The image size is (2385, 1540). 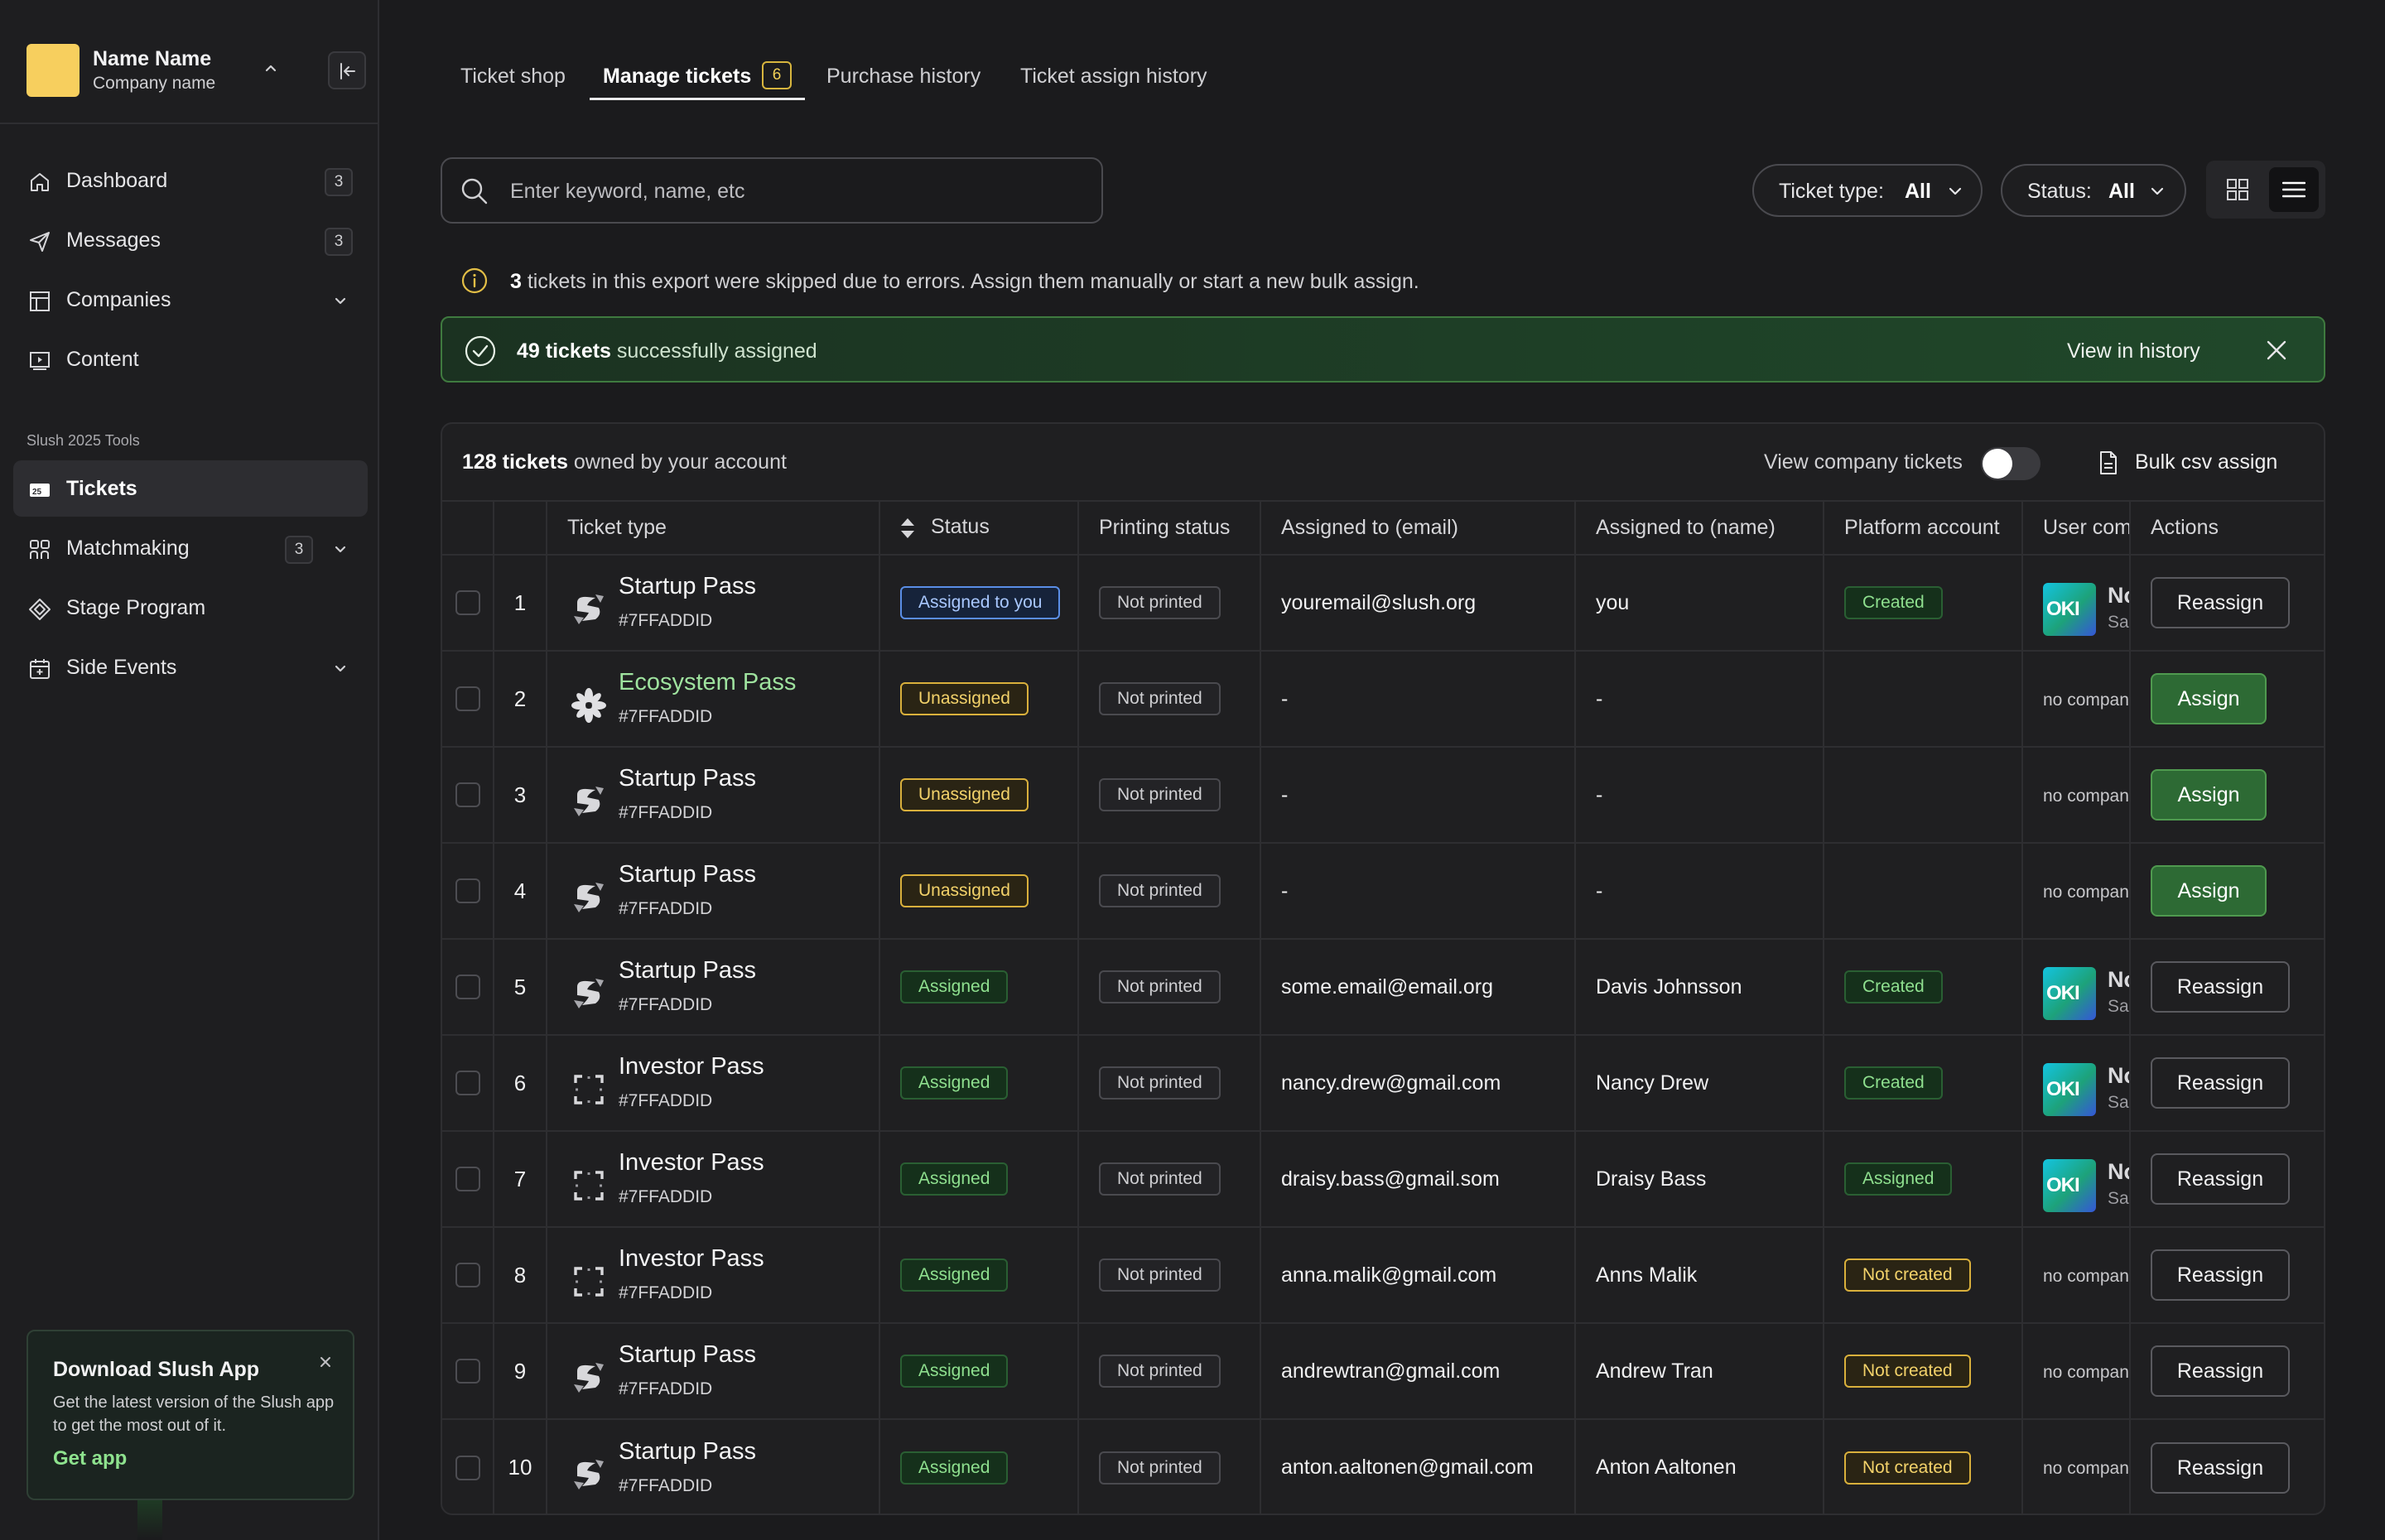 I want to click on tab-ticket-assign-history: Ticket assign history, so click(x=1113, y=77).